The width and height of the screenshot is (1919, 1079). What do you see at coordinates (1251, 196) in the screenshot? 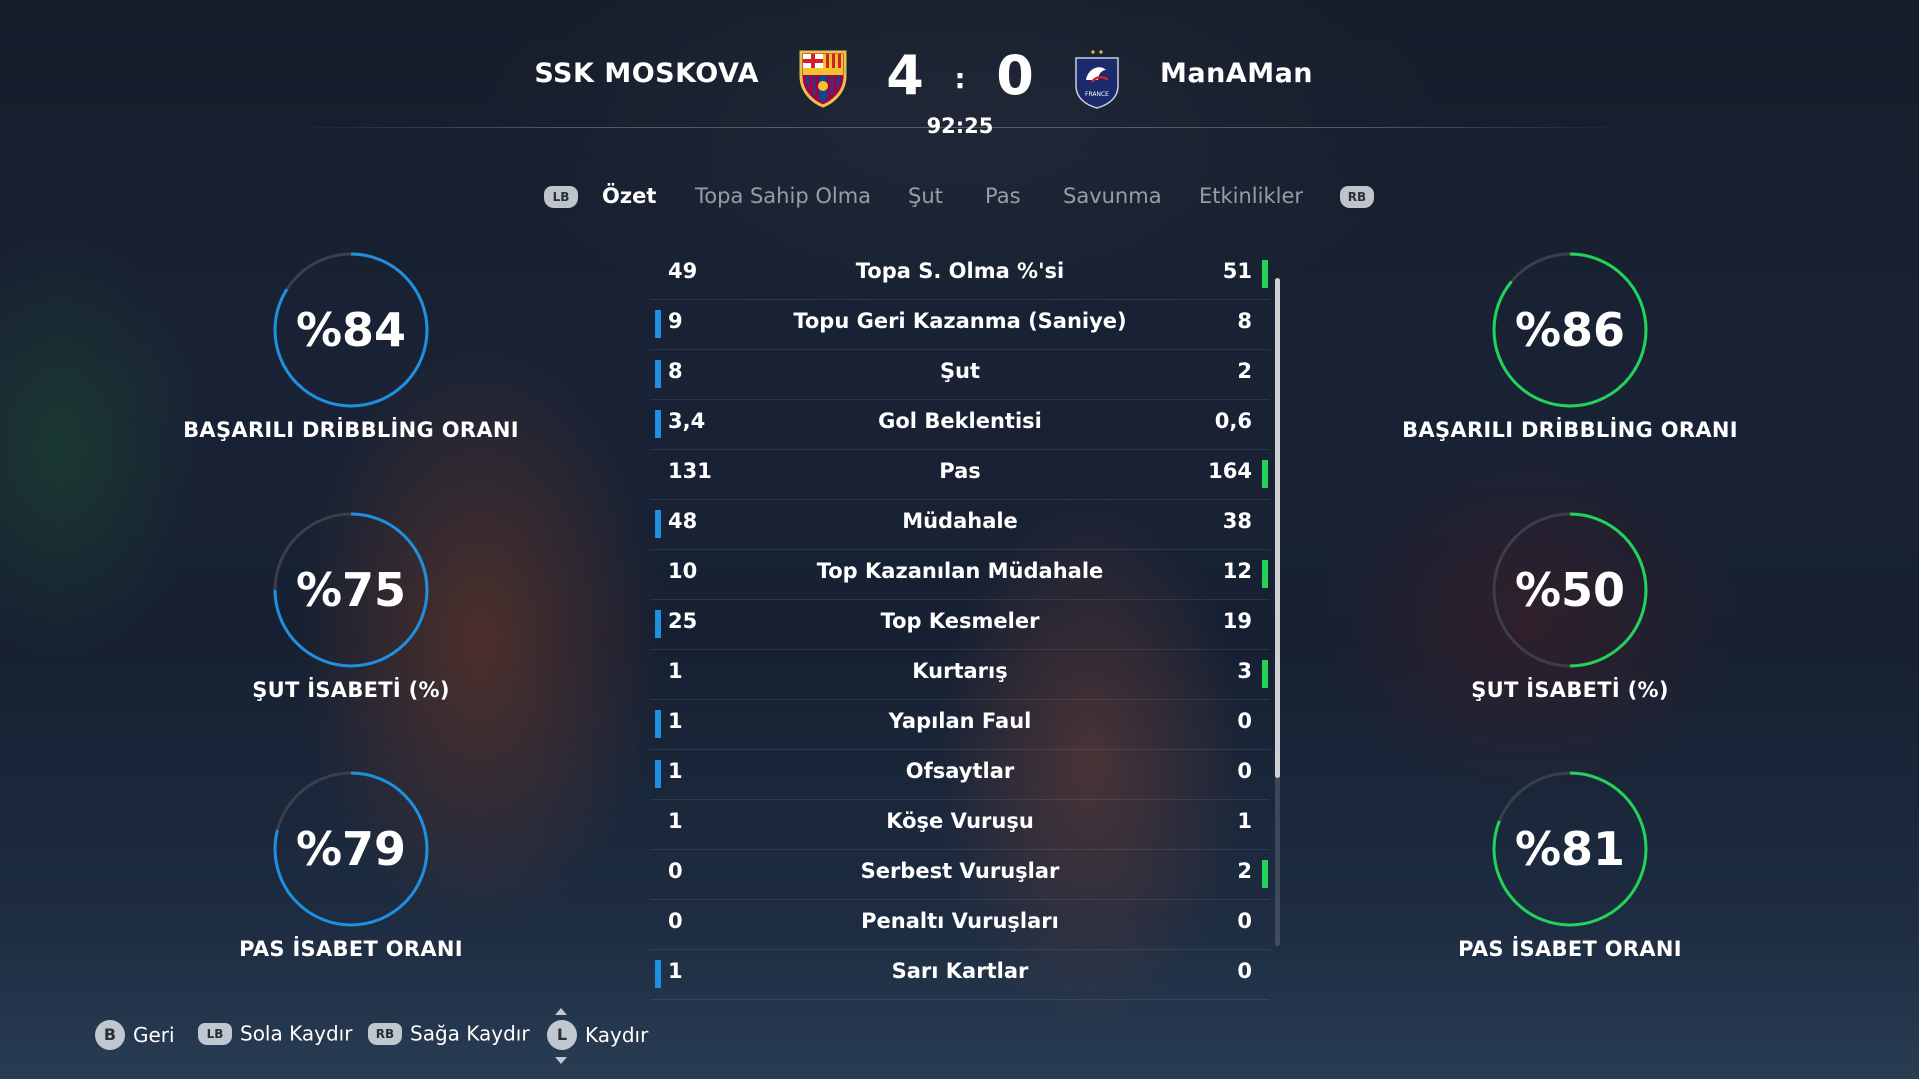
I see `tab-etkinlikler: Etkinlikler` at bounding box center [1251, 196].